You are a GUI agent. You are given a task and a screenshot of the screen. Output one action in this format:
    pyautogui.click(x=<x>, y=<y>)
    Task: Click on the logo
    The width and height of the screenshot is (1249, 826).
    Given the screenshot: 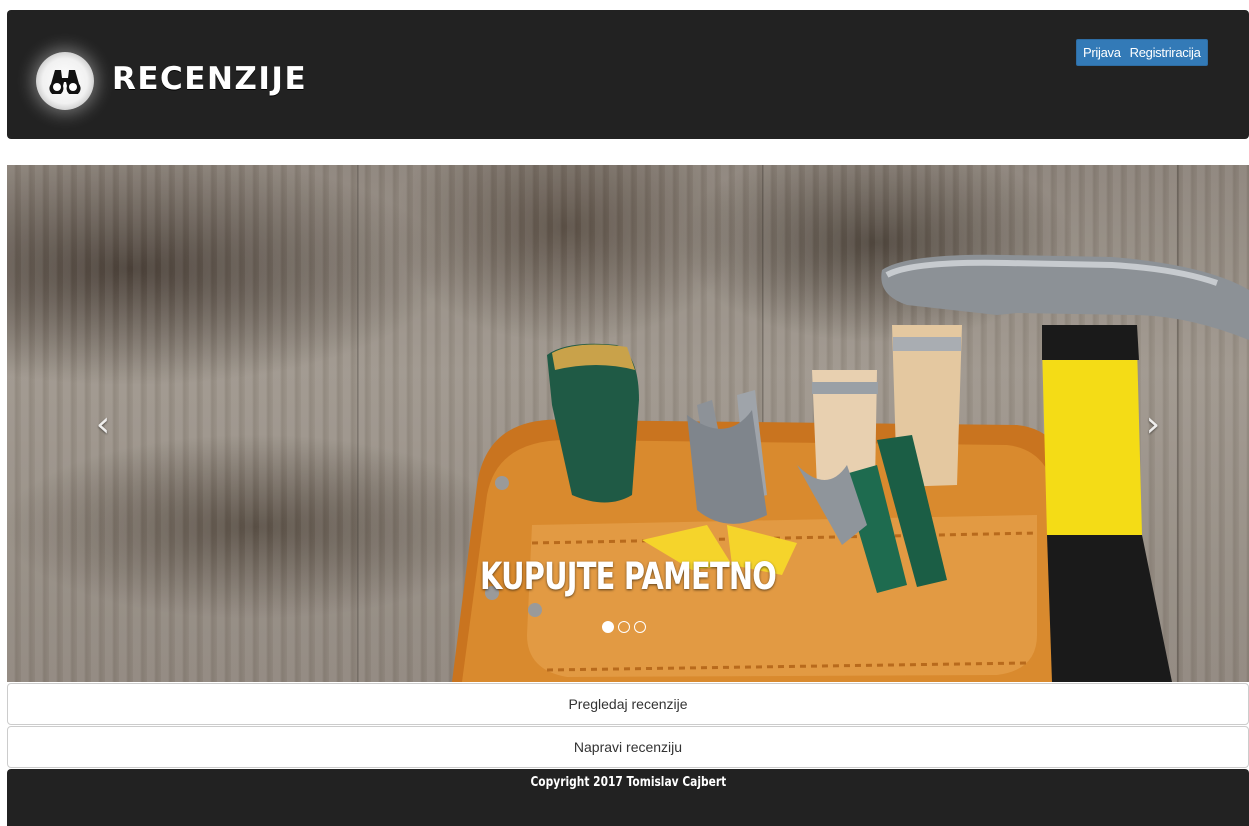 What is the action you would take?
    pyautogui.click(x=65, y=81)
    